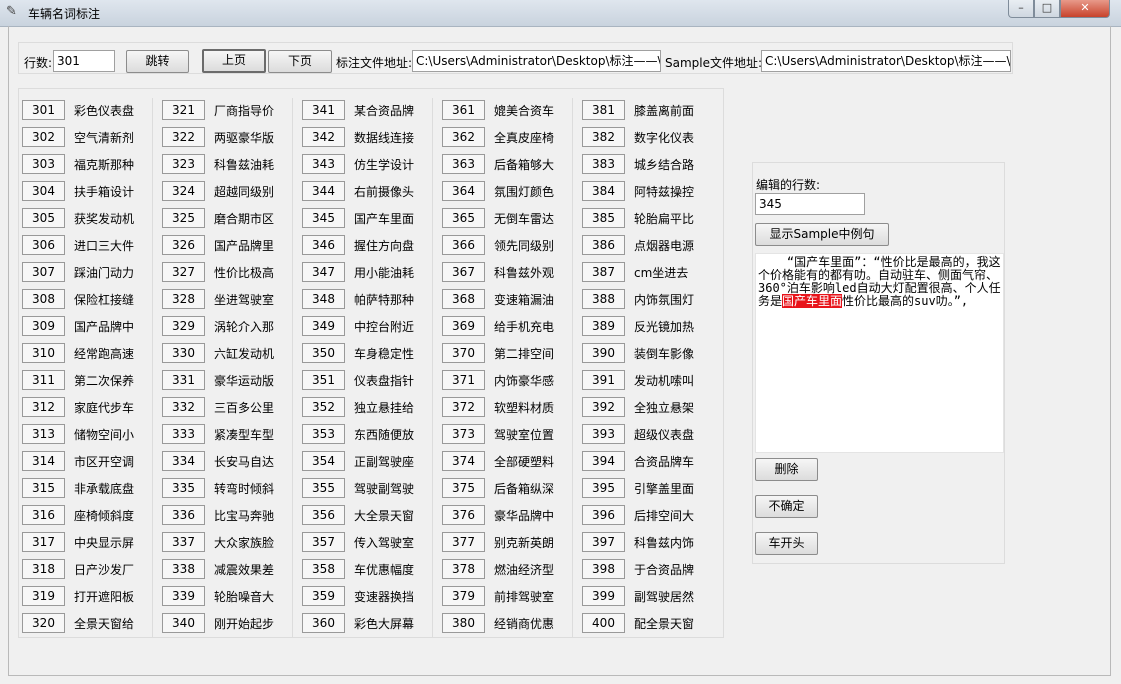 The height and width of the screenshot is (684, 1121). What do you see at coordinates (43, 434) in the screenshot?
I see `row-number-box: 313` at bounding box center [43, 434].